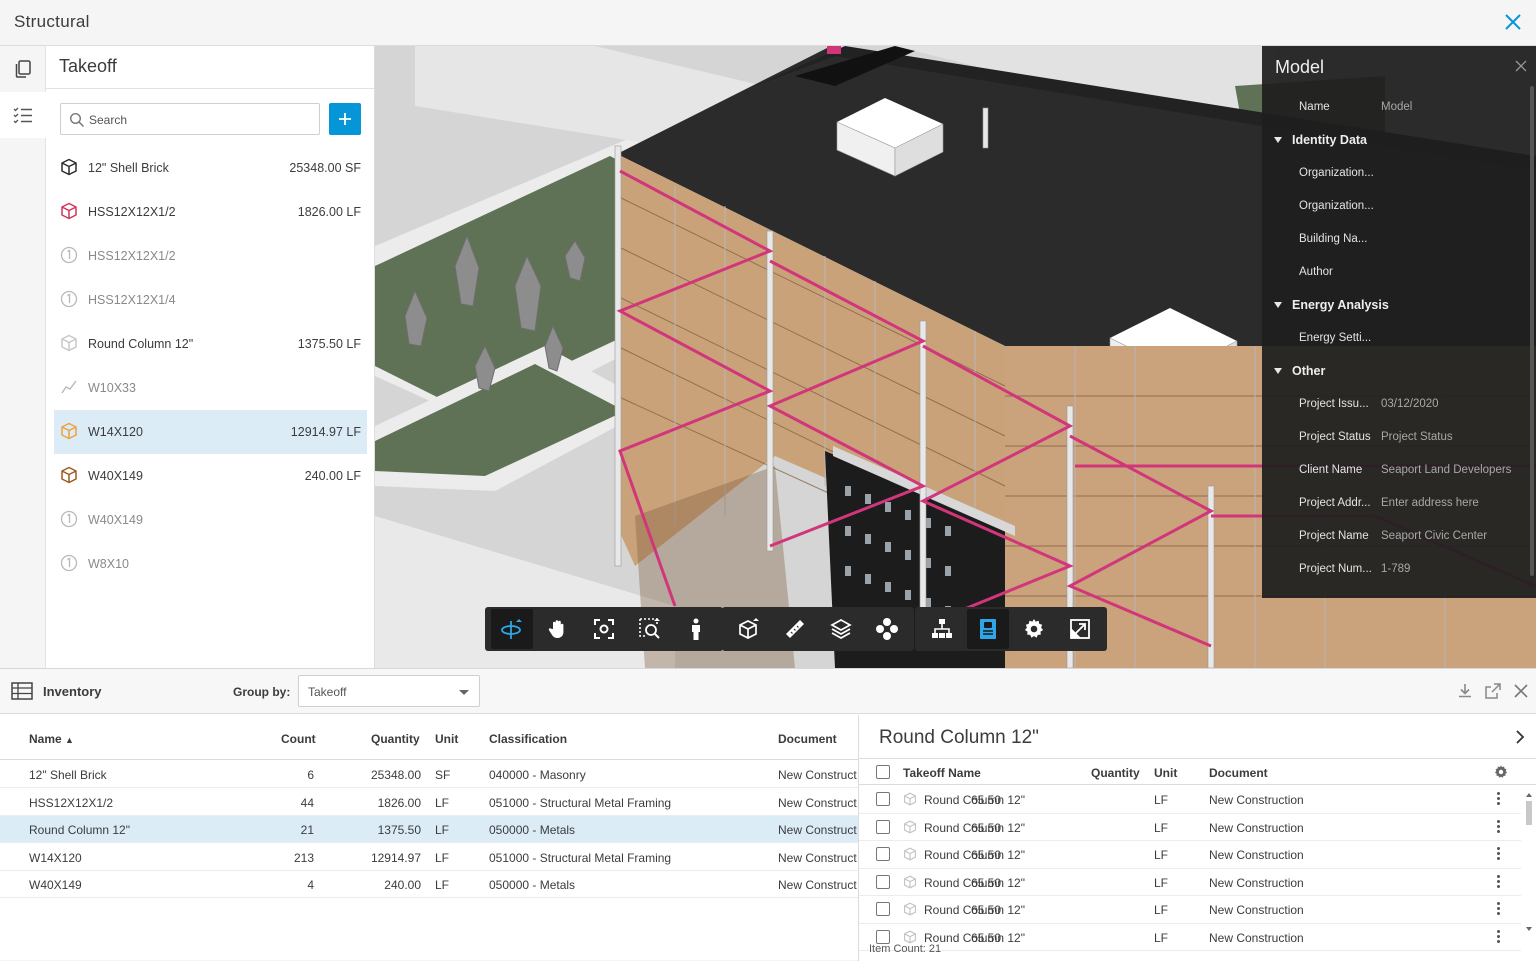 The width and height of the screenshot is (1536, 961). What do you see at coordinates (1399, 272) in the screenshot?
I see `property-row: Author` at bounding box center [1399, 272].